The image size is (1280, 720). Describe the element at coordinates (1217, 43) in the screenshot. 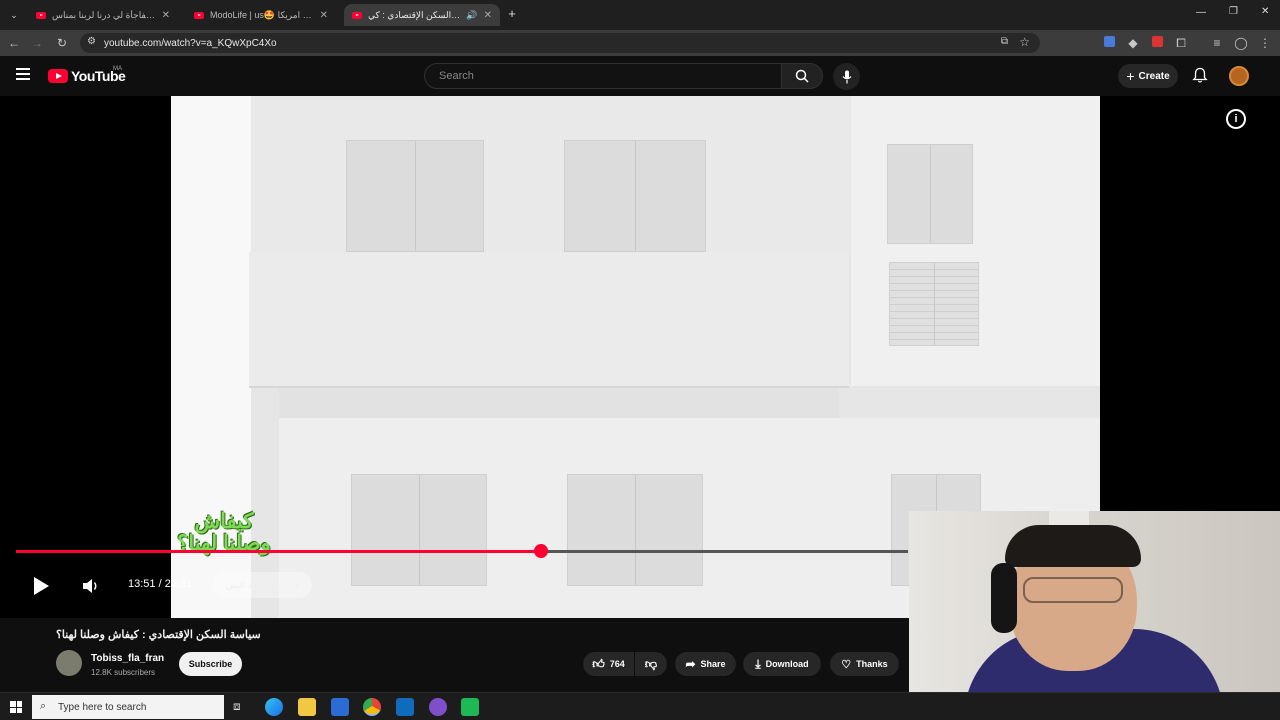

I see `media-controls-icon: ≡` at that location.